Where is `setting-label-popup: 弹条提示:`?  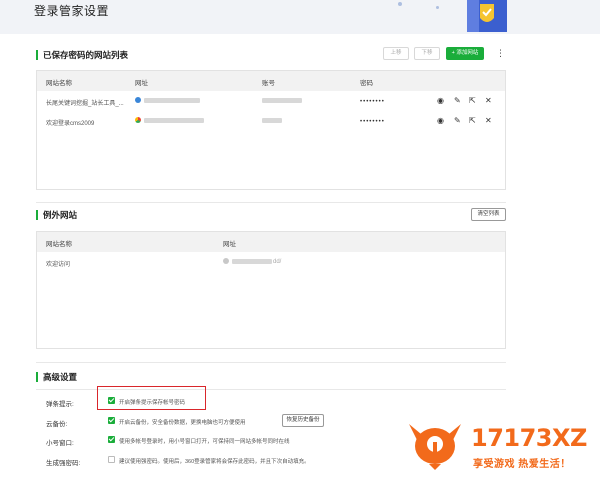 setting-label-popup: 弹条提示: is located at coordinates (60, 404).